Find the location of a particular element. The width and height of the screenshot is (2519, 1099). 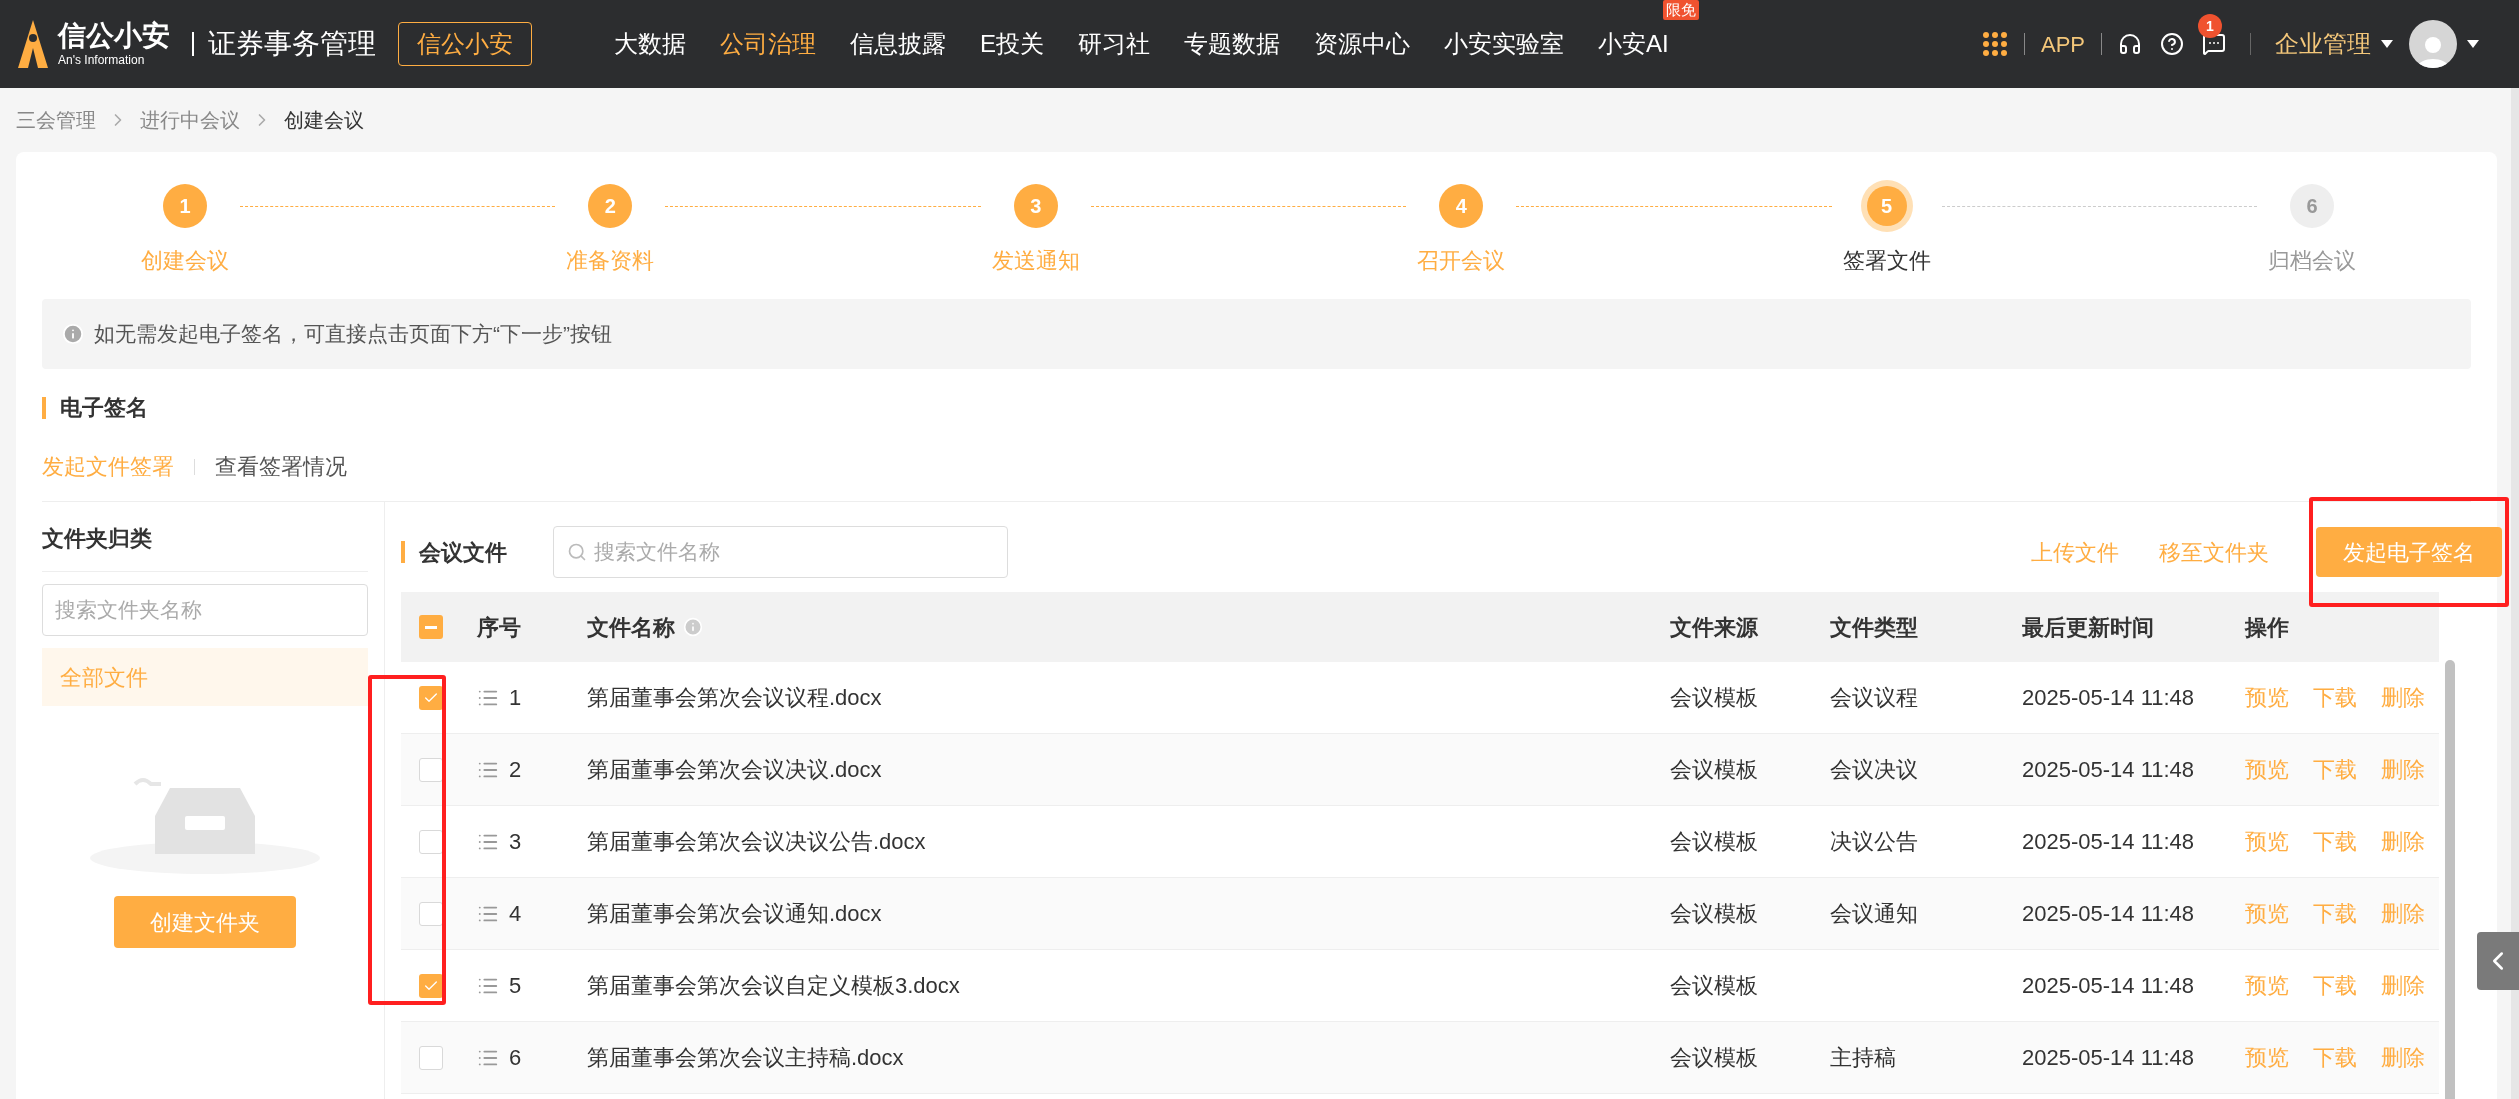

step-number: 2 is located at coordinates (610, 206).